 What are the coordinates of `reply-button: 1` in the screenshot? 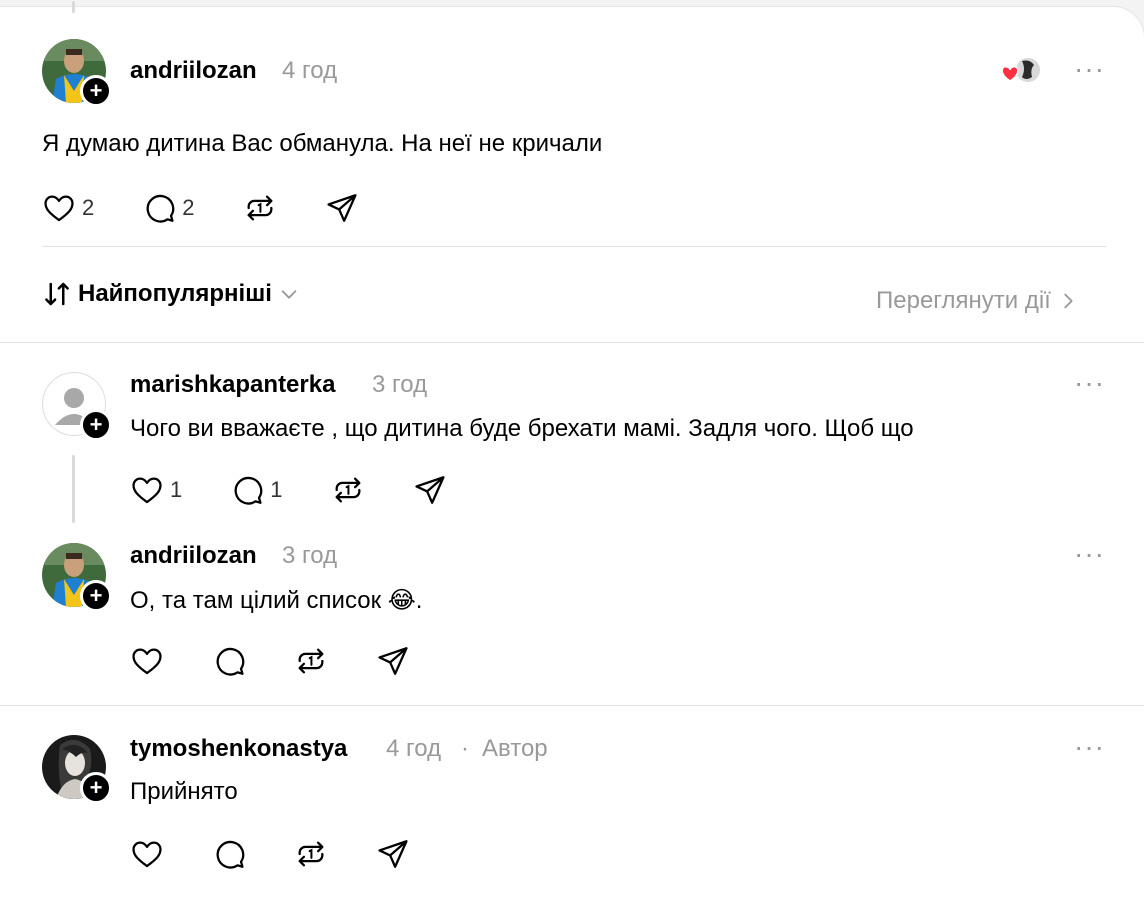 It's located at (256, 490).